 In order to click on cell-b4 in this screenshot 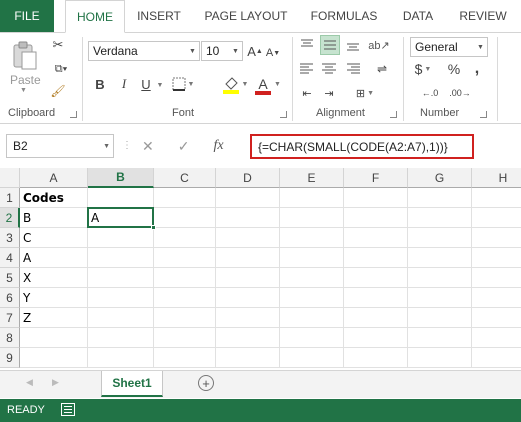, I will do `click(121, 258)`.